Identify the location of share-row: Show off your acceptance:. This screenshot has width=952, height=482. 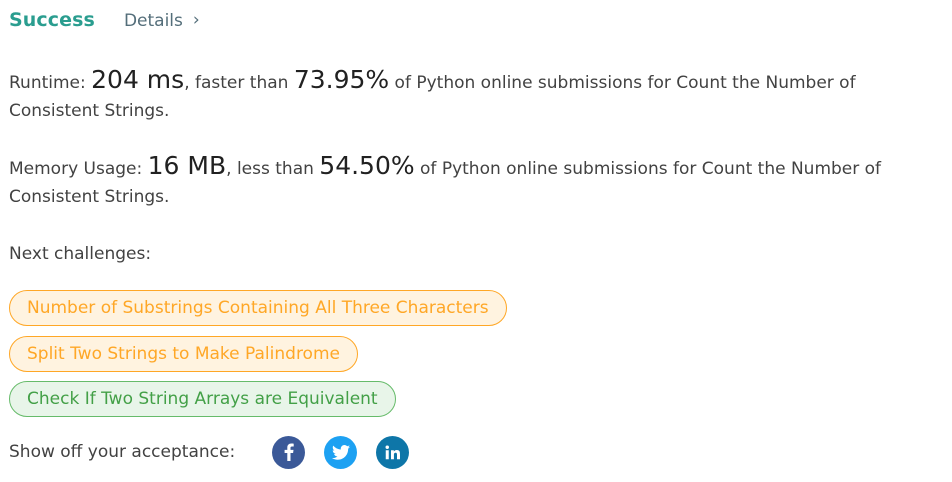
(218, 452).